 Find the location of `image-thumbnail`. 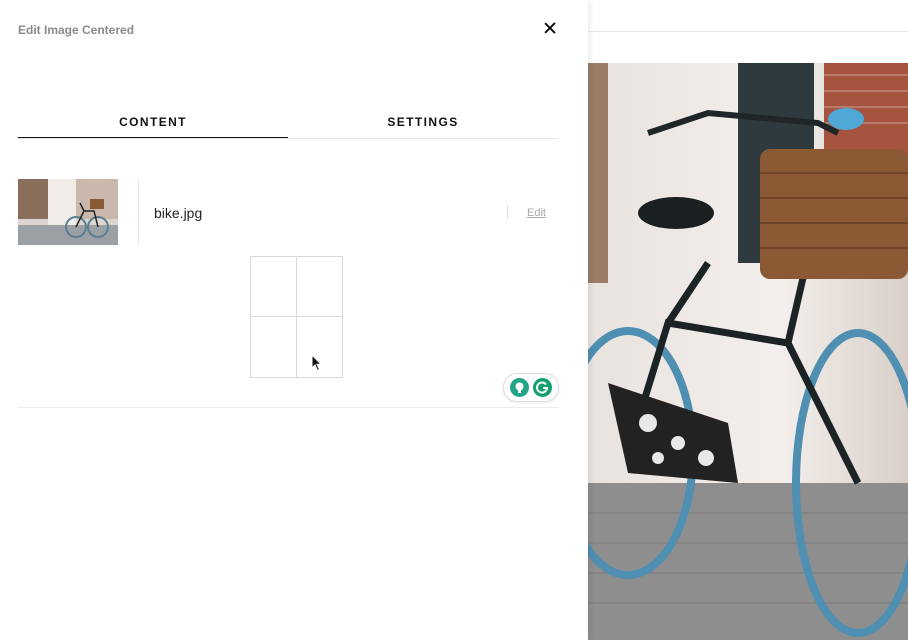

image-thumbnail is located at coordinates (68, 212).